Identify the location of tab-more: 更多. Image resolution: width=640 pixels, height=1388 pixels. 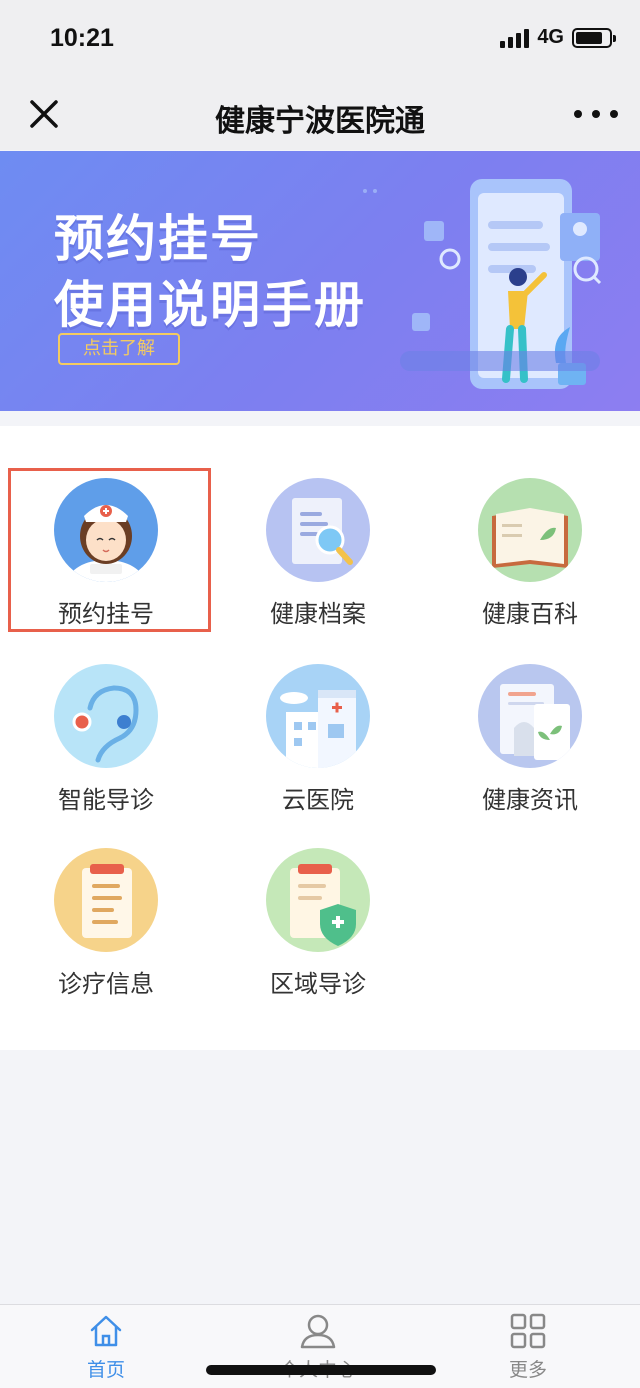
(528, 1348).